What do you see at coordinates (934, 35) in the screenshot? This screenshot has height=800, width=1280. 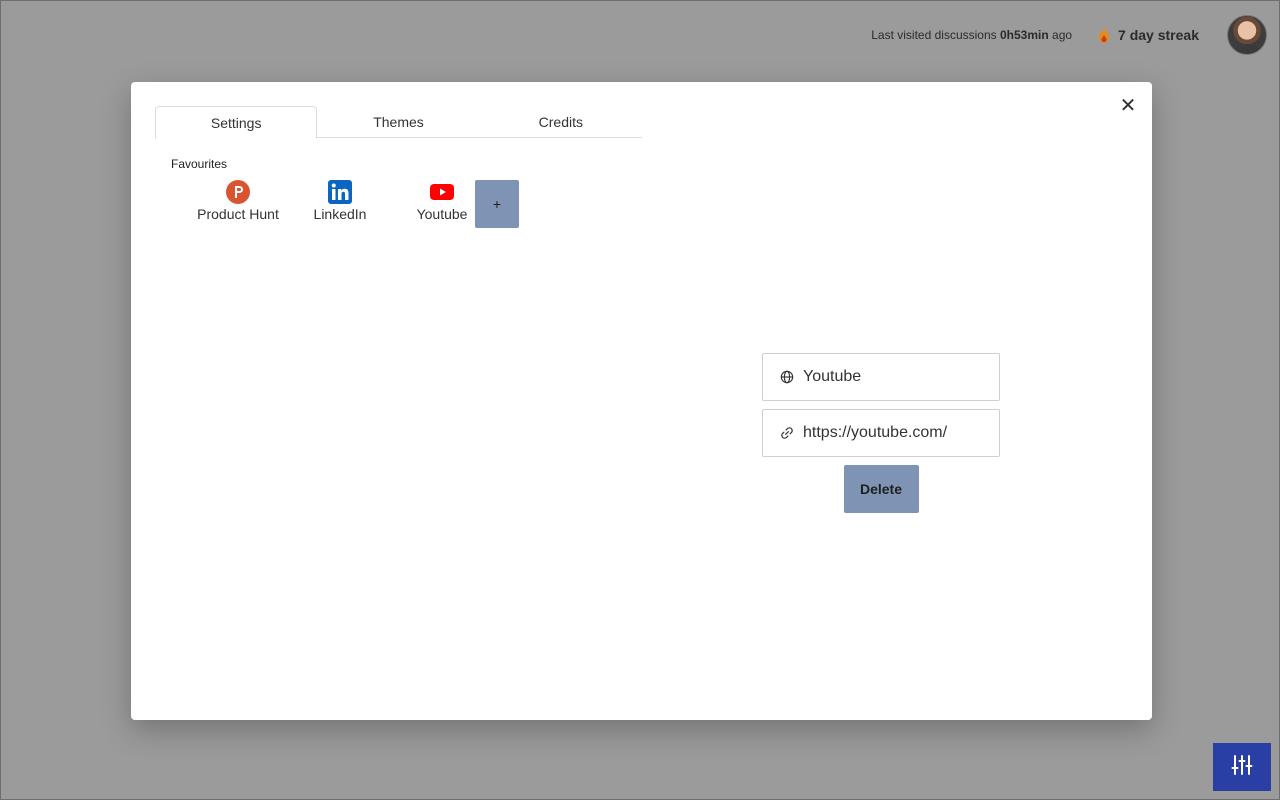 I see `last-visited-prefix: Last visited discussions` at bounding box center [934, 35].